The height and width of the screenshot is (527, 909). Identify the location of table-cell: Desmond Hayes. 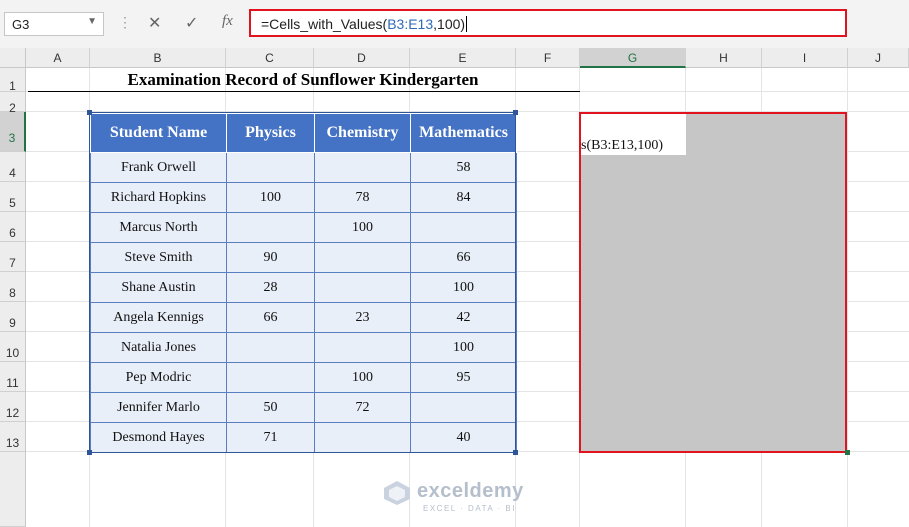
(158, 437).